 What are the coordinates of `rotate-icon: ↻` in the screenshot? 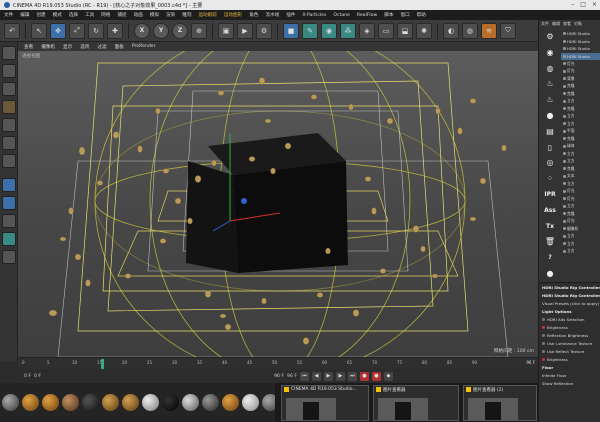 It's located at (96, 30).